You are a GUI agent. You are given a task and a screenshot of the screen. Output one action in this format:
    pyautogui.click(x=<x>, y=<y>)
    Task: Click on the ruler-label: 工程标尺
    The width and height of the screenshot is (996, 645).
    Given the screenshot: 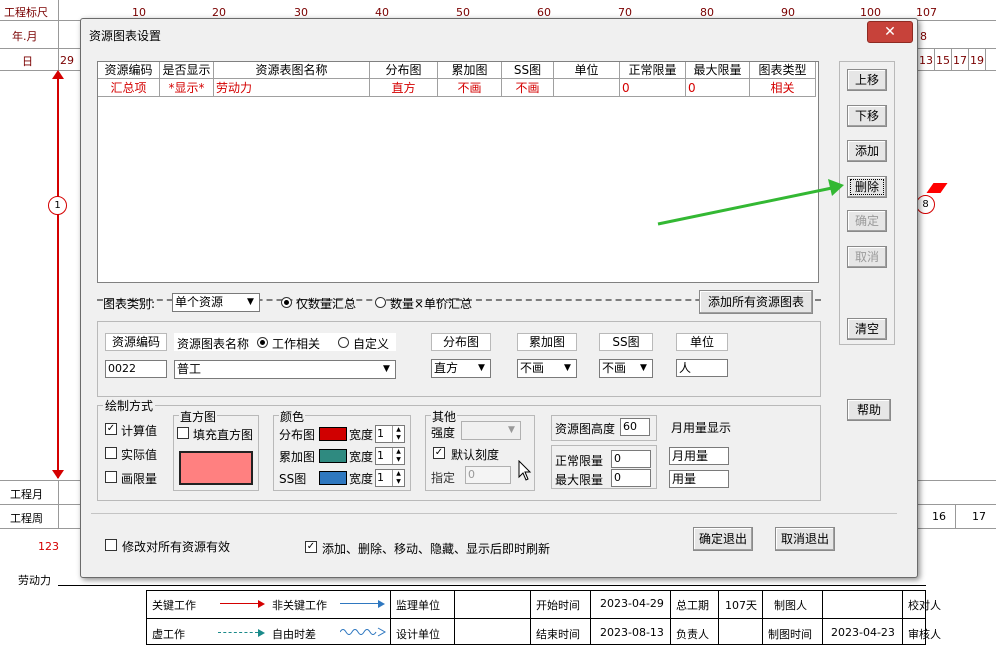 What is the action you would take?
    pyautogui.click(x=26, y=12)
    